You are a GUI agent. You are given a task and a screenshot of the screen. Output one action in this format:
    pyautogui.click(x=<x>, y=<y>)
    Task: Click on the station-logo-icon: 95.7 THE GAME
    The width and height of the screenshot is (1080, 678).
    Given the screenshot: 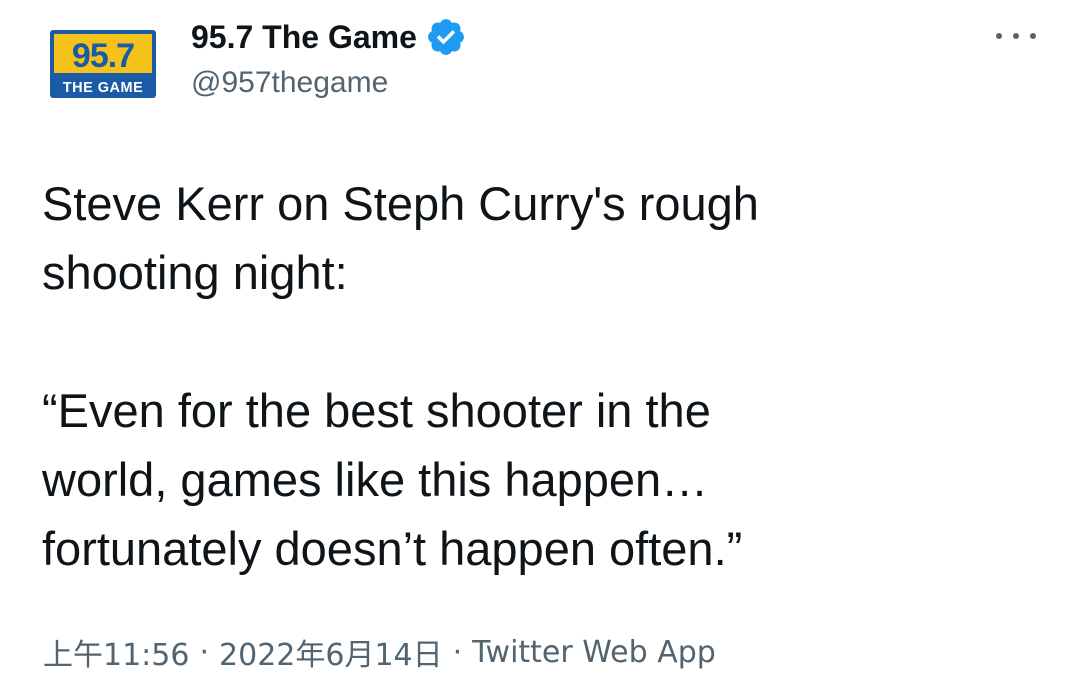 What is the action you would take?
    pyautogui.click(x=103, y=64)
    